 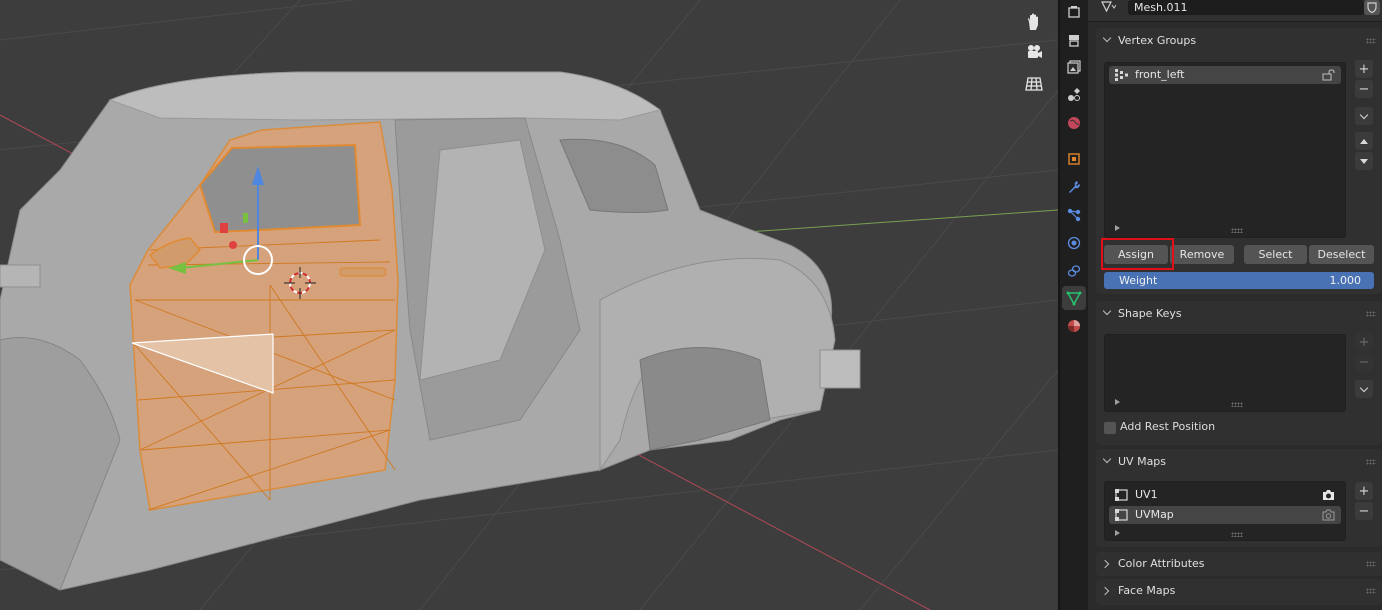 I want to click on move-up-button, so click(x=1364, y=141).